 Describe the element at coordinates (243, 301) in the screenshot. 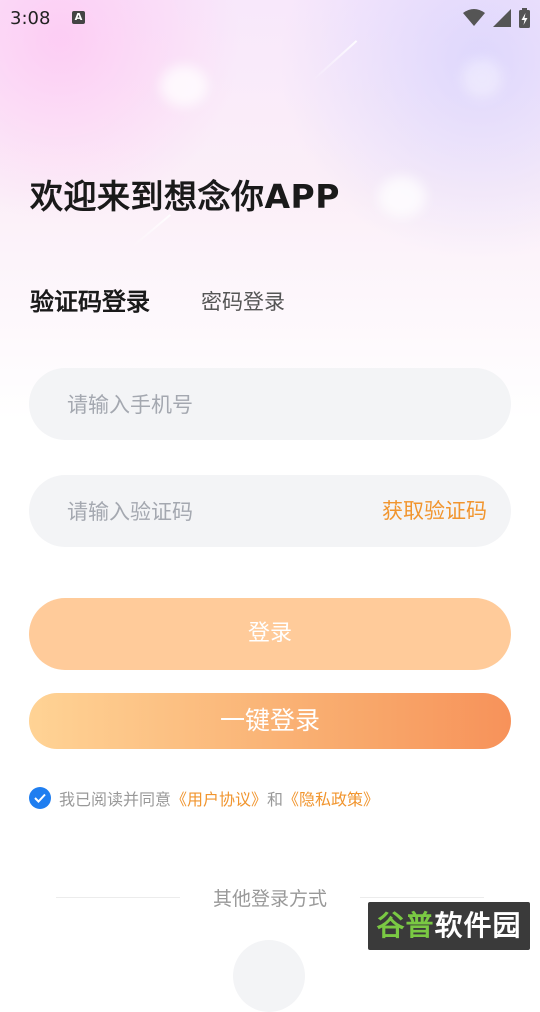

I see `tab-password-login: 密码登录` at that location.